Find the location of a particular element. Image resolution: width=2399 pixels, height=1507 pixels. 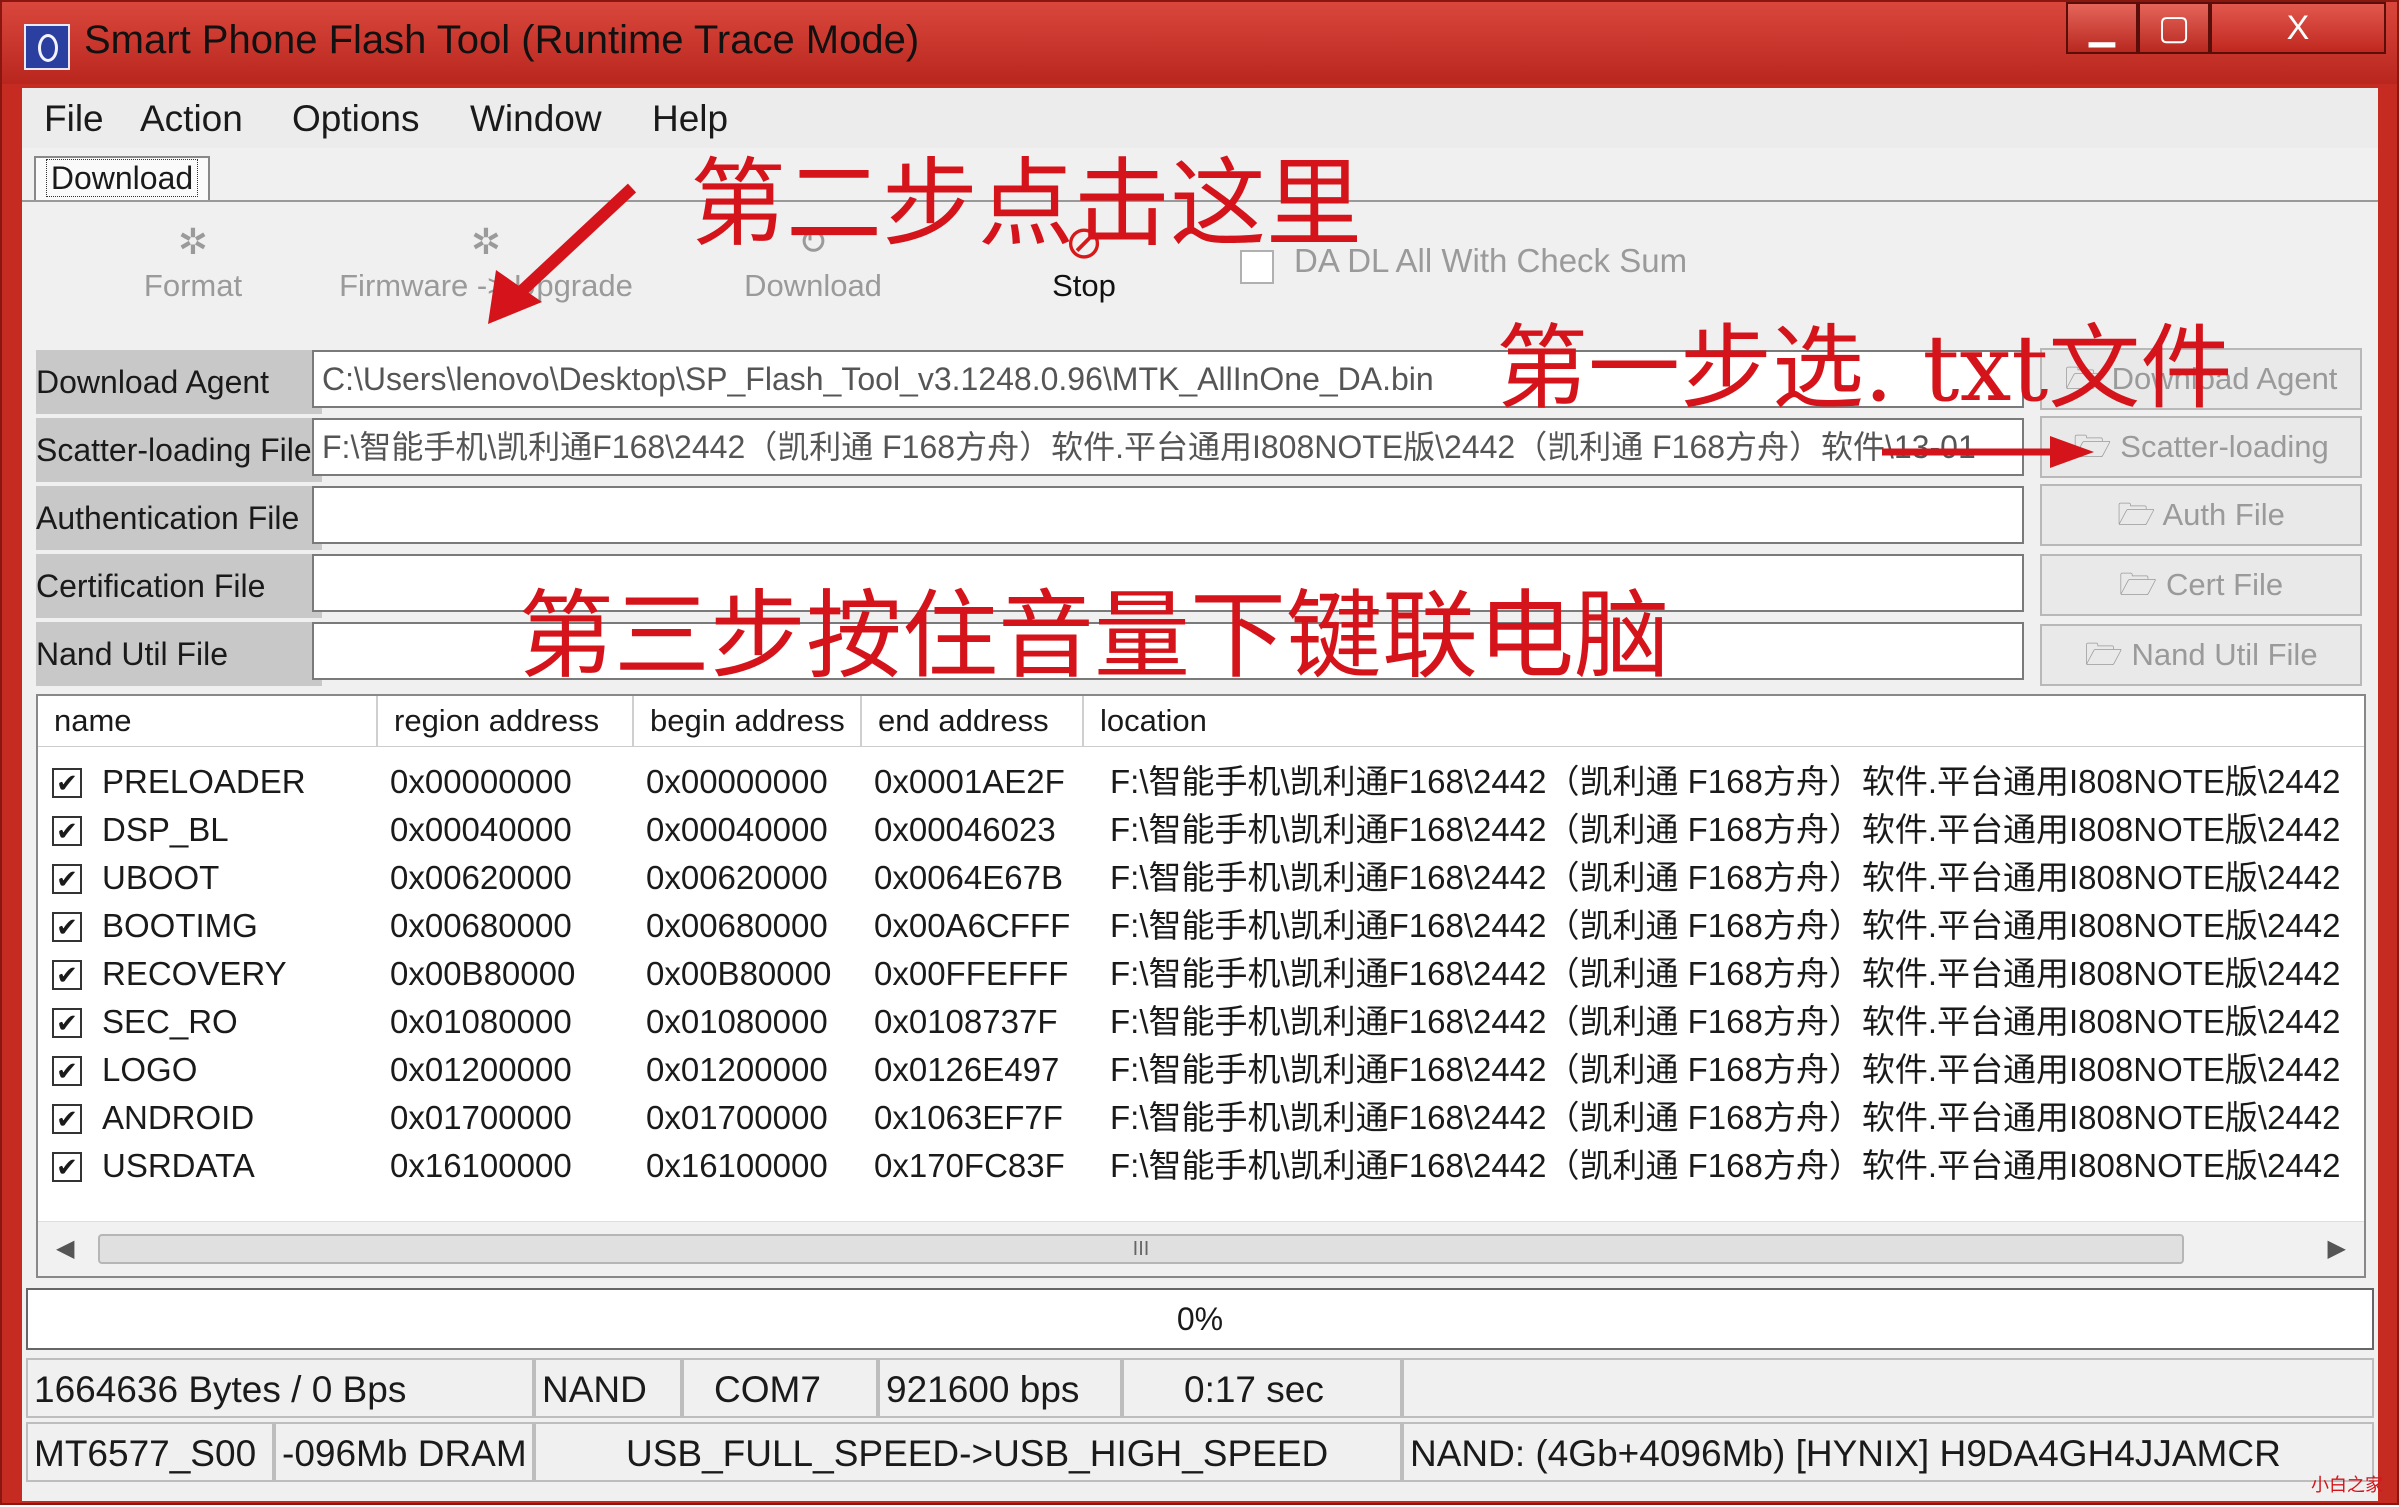

annotation-step3: 第三步按住音量下键联电脑 is located at coordinates (1094, 636).